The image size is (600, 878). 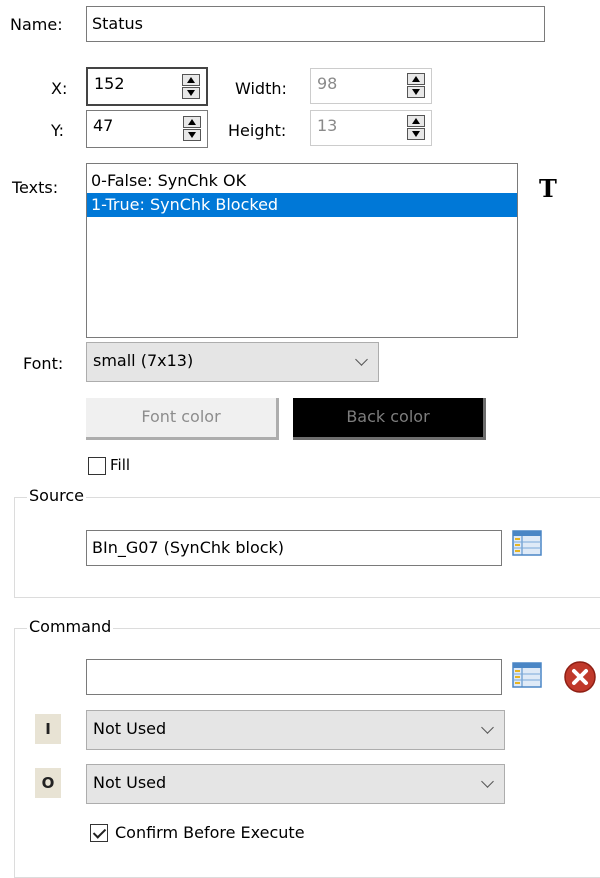 I want to click on font-dropdown: small (7x13), so click(x=232, y=362).